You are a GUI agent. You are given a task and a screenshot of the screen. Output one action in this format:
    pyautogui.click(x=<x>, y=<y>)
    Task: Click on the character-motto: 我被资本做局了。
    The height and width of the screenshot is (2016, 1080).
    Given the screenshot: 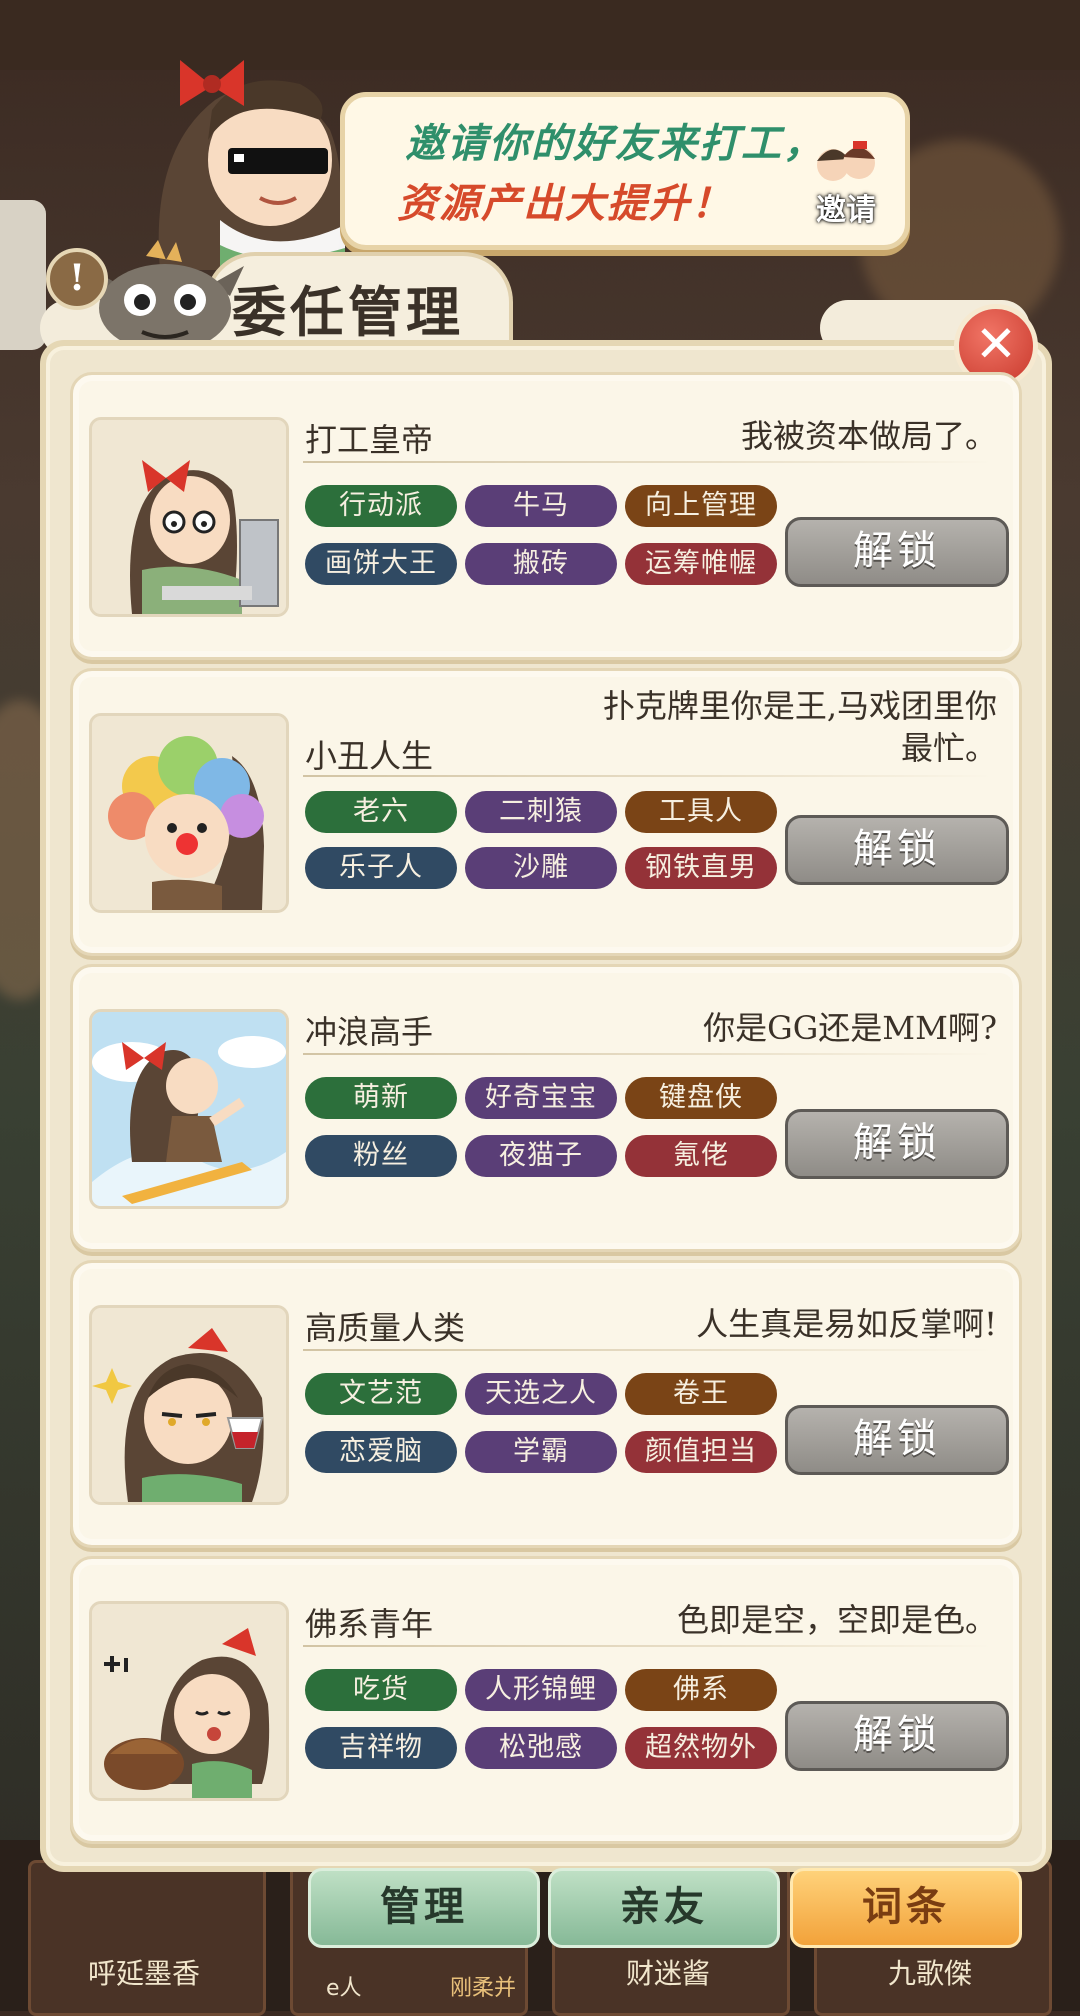 What is the action you would take?
    pyautogui.click(x=868, y=436)
    